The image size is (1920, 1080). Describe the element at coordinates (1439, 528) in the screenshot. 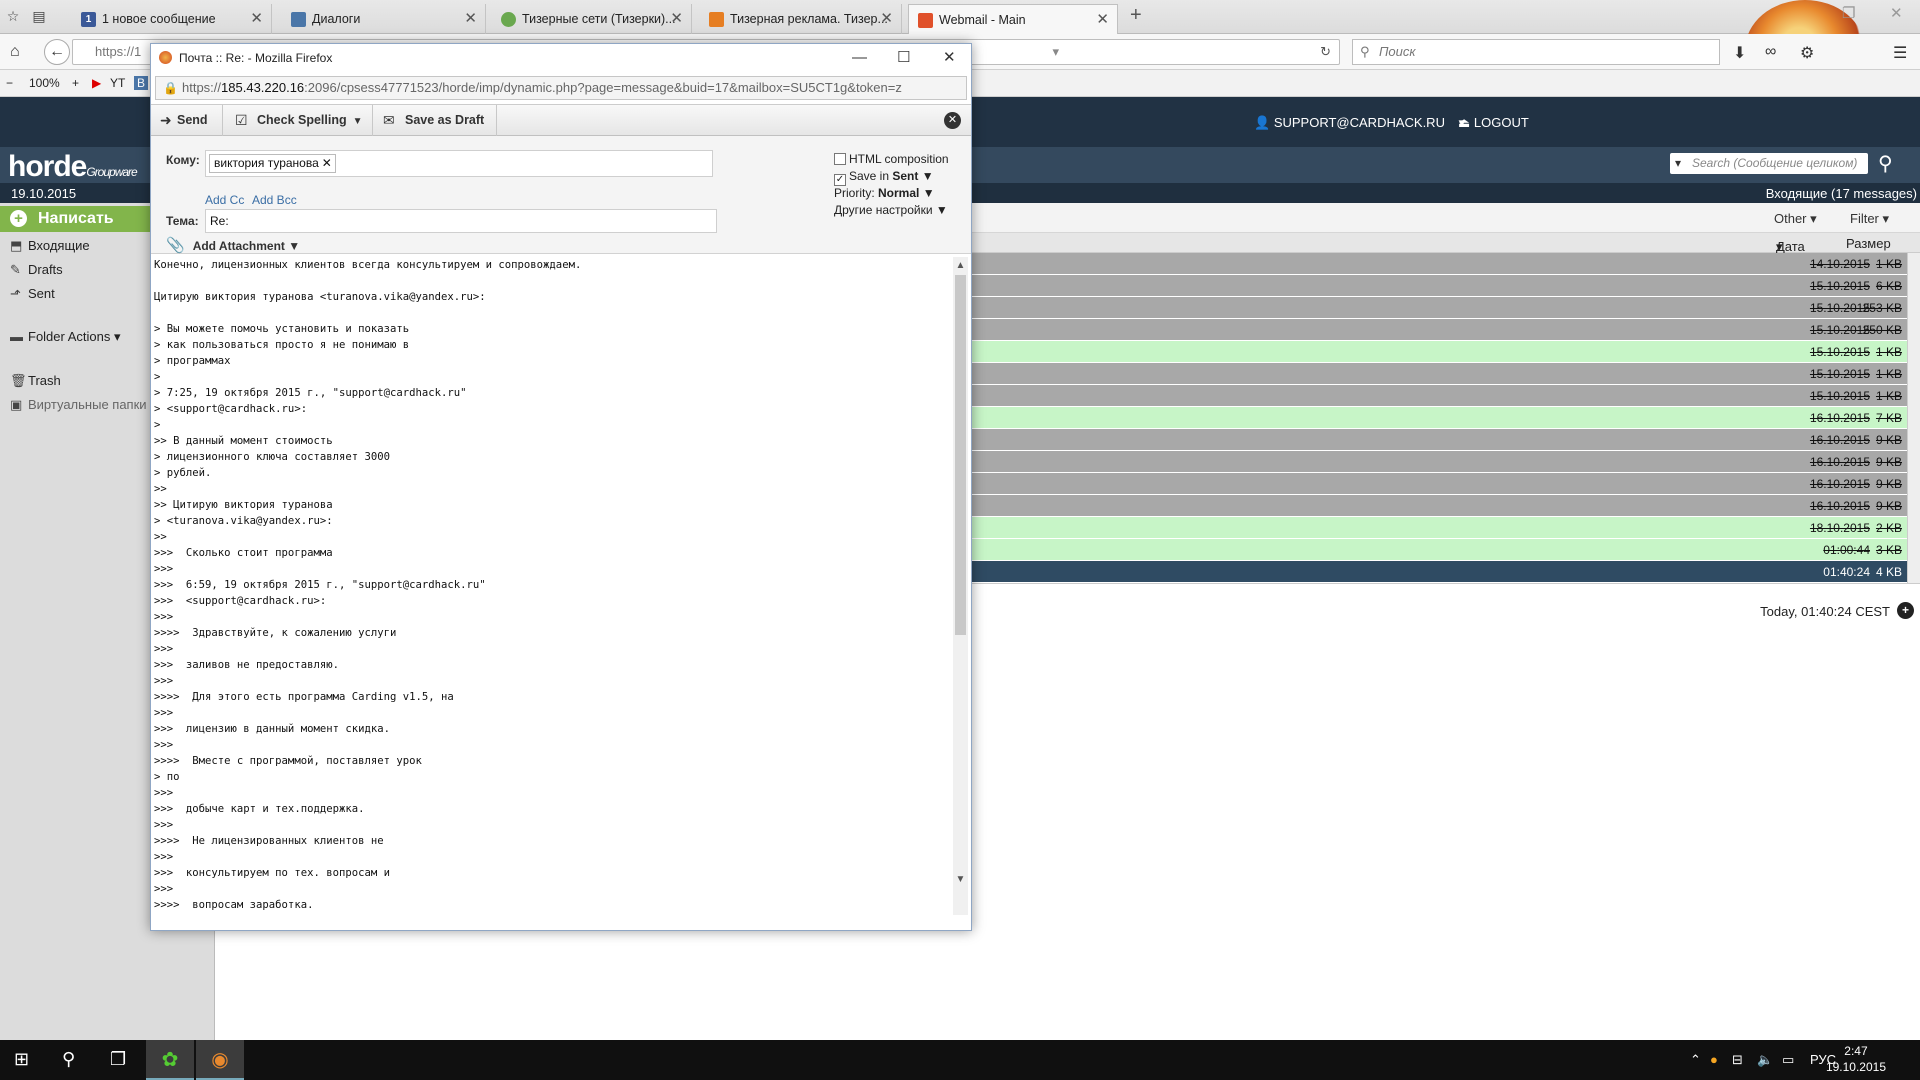

I see `table-row: 18.10.2015 2 KB` at that location.